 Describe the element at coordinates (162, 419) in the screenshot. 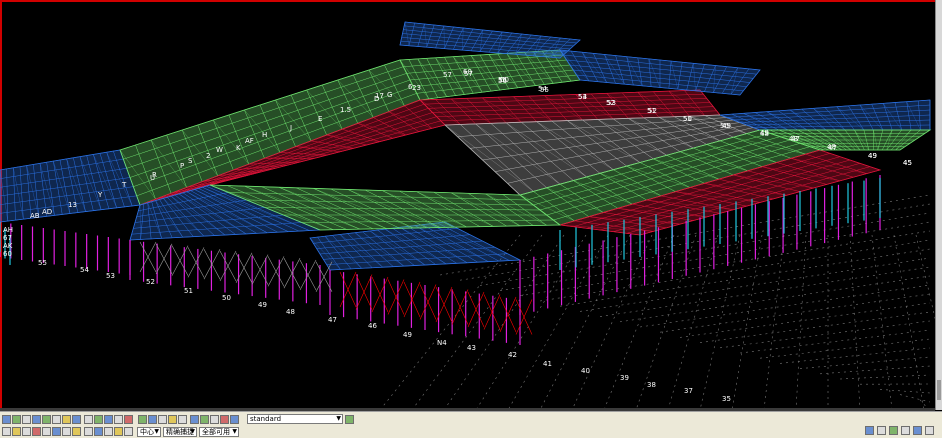

I see `weld-icon` at that location.